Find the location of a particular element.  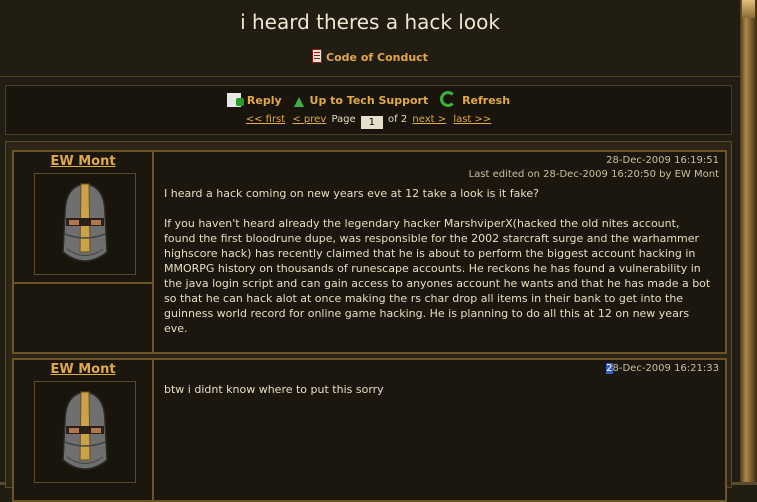

post-meta: 28-Dec-2009 16:21:33 is located at coordinates (662, 369).